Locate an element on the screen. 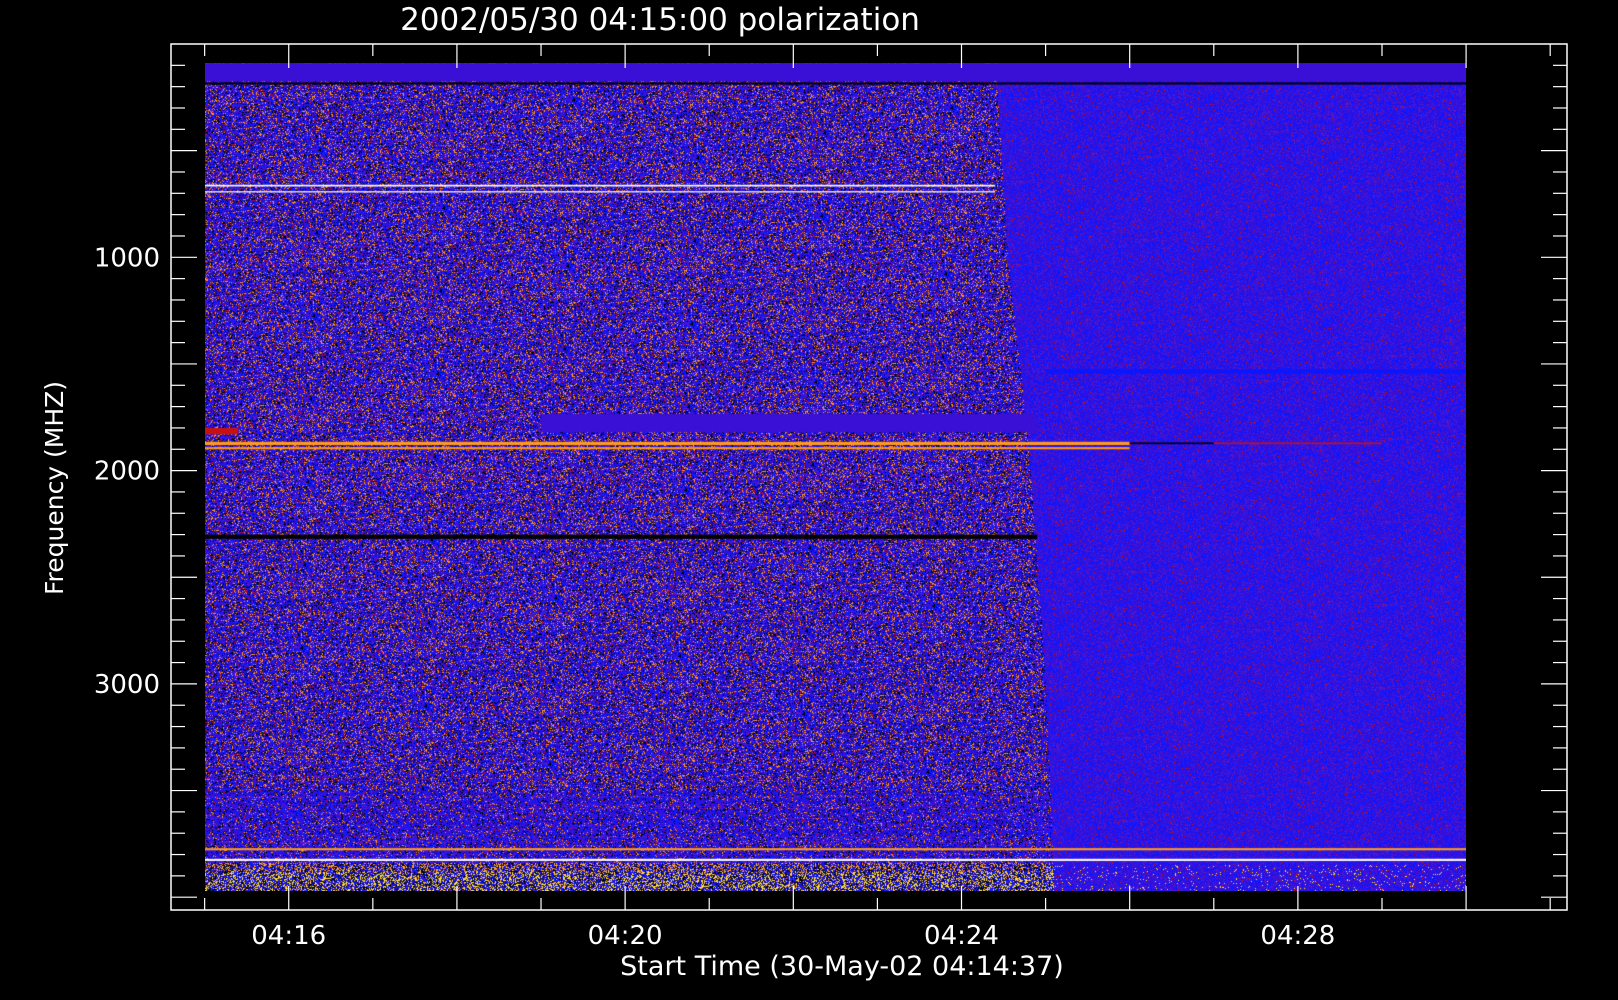 The image size is (1618, 1000). x-tick-label: 04:24 is located at coordinates (961, 936).